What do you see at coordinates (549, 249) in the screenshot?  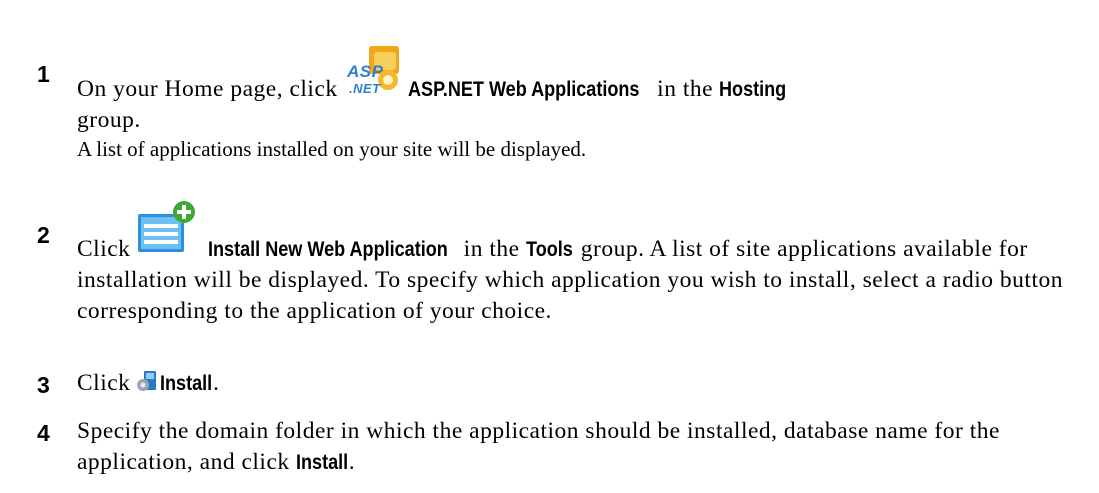 I see `ui-label-group: Tools` at bounding box center [549, 249].